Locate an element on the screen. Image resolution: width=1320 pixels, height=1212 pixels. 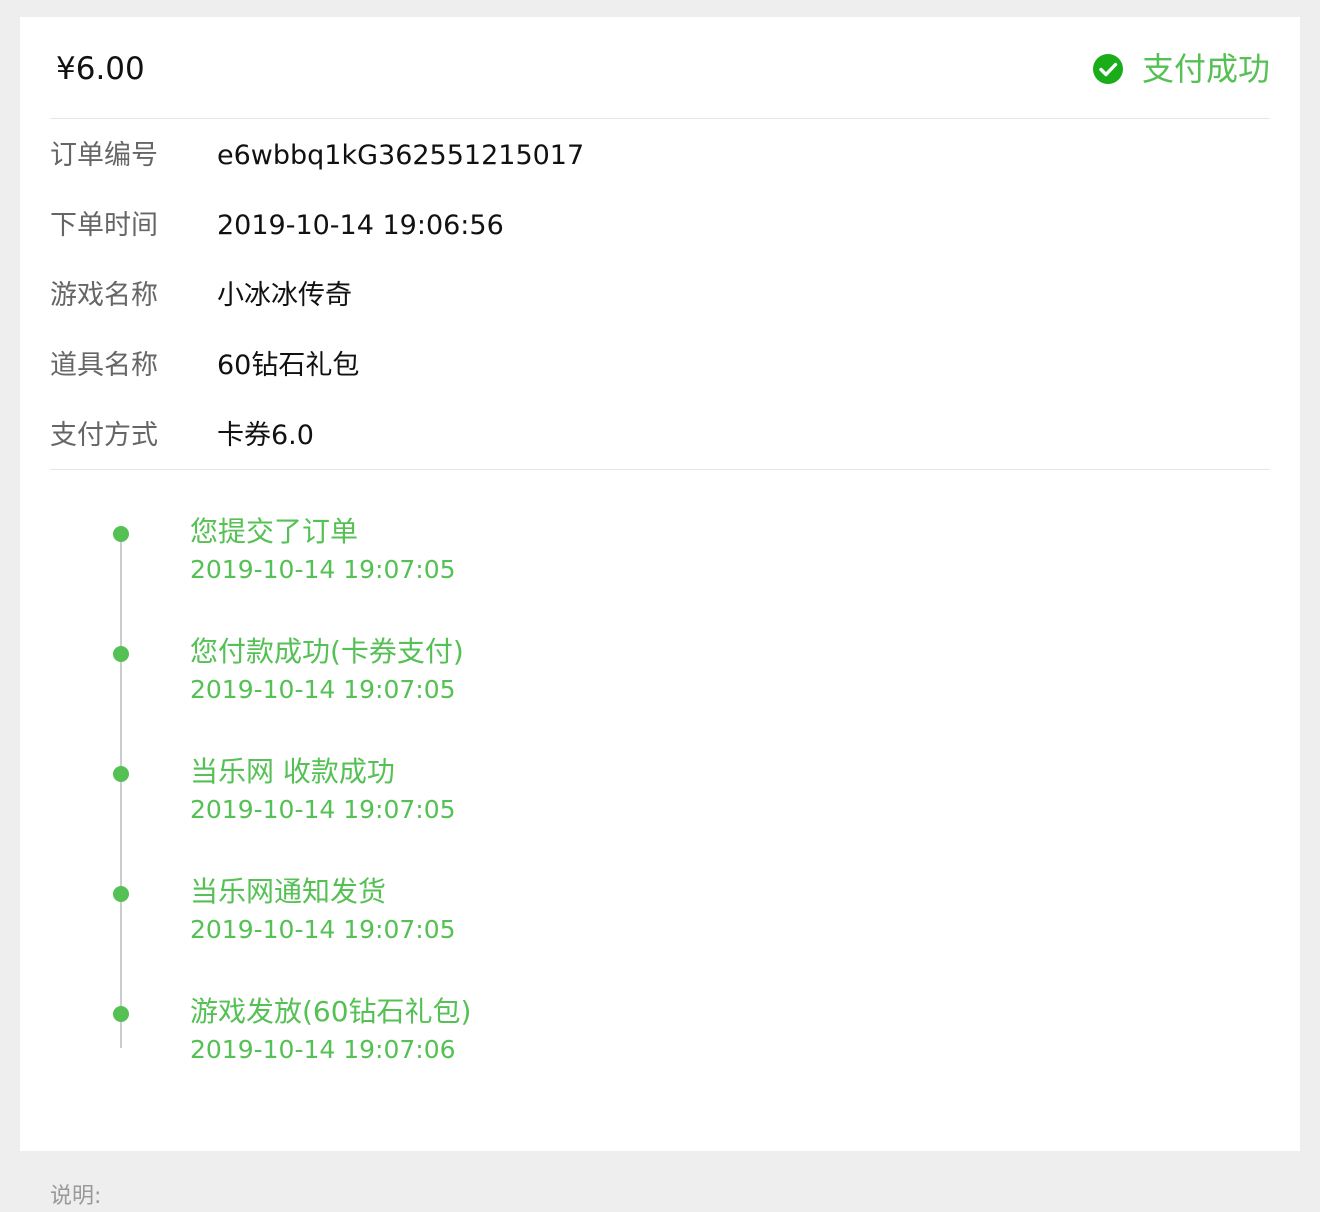
timeline-event-title: 您提交了订单 is located at coordinates (274, 531).